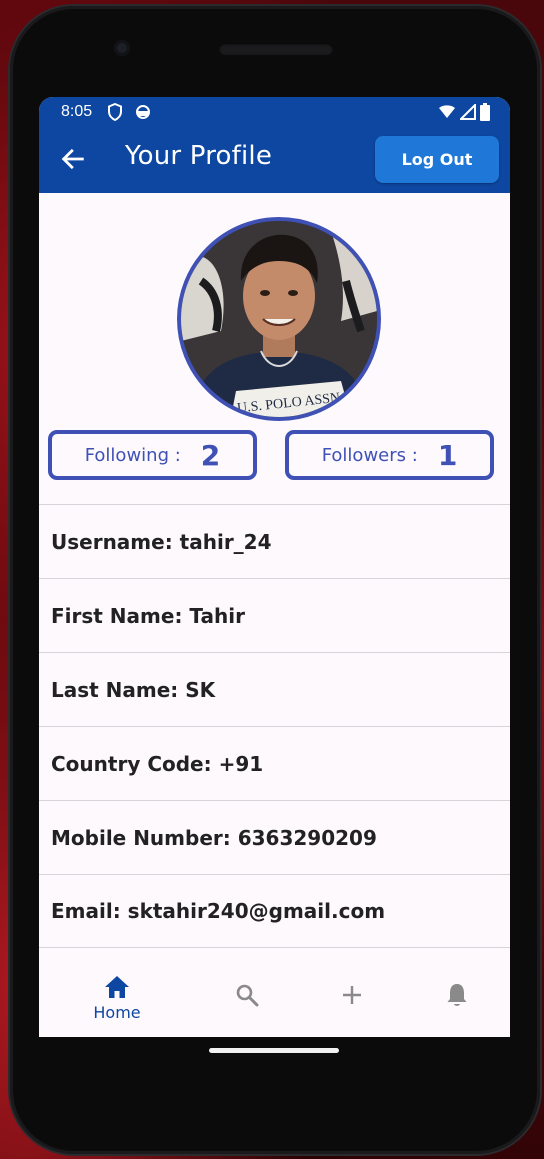  What do you see at coordinates (247, 1009) in the screenshot?
I see `nav-item-search` at bounding box center [247, 1009].